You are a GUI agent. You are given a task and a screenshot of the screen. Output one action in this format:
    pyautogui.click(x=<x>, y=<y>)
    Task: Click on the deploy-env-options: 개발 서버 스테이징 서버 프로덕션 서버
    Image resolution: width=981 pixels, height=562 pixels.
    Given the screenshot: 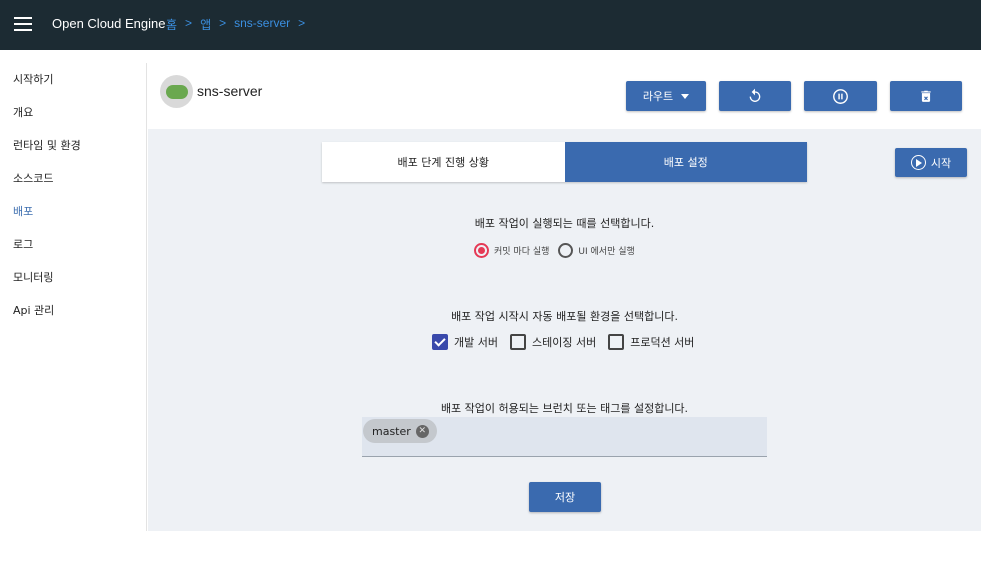 What is the action you would take?
    pyautogui.click(x=566, y=342)
    